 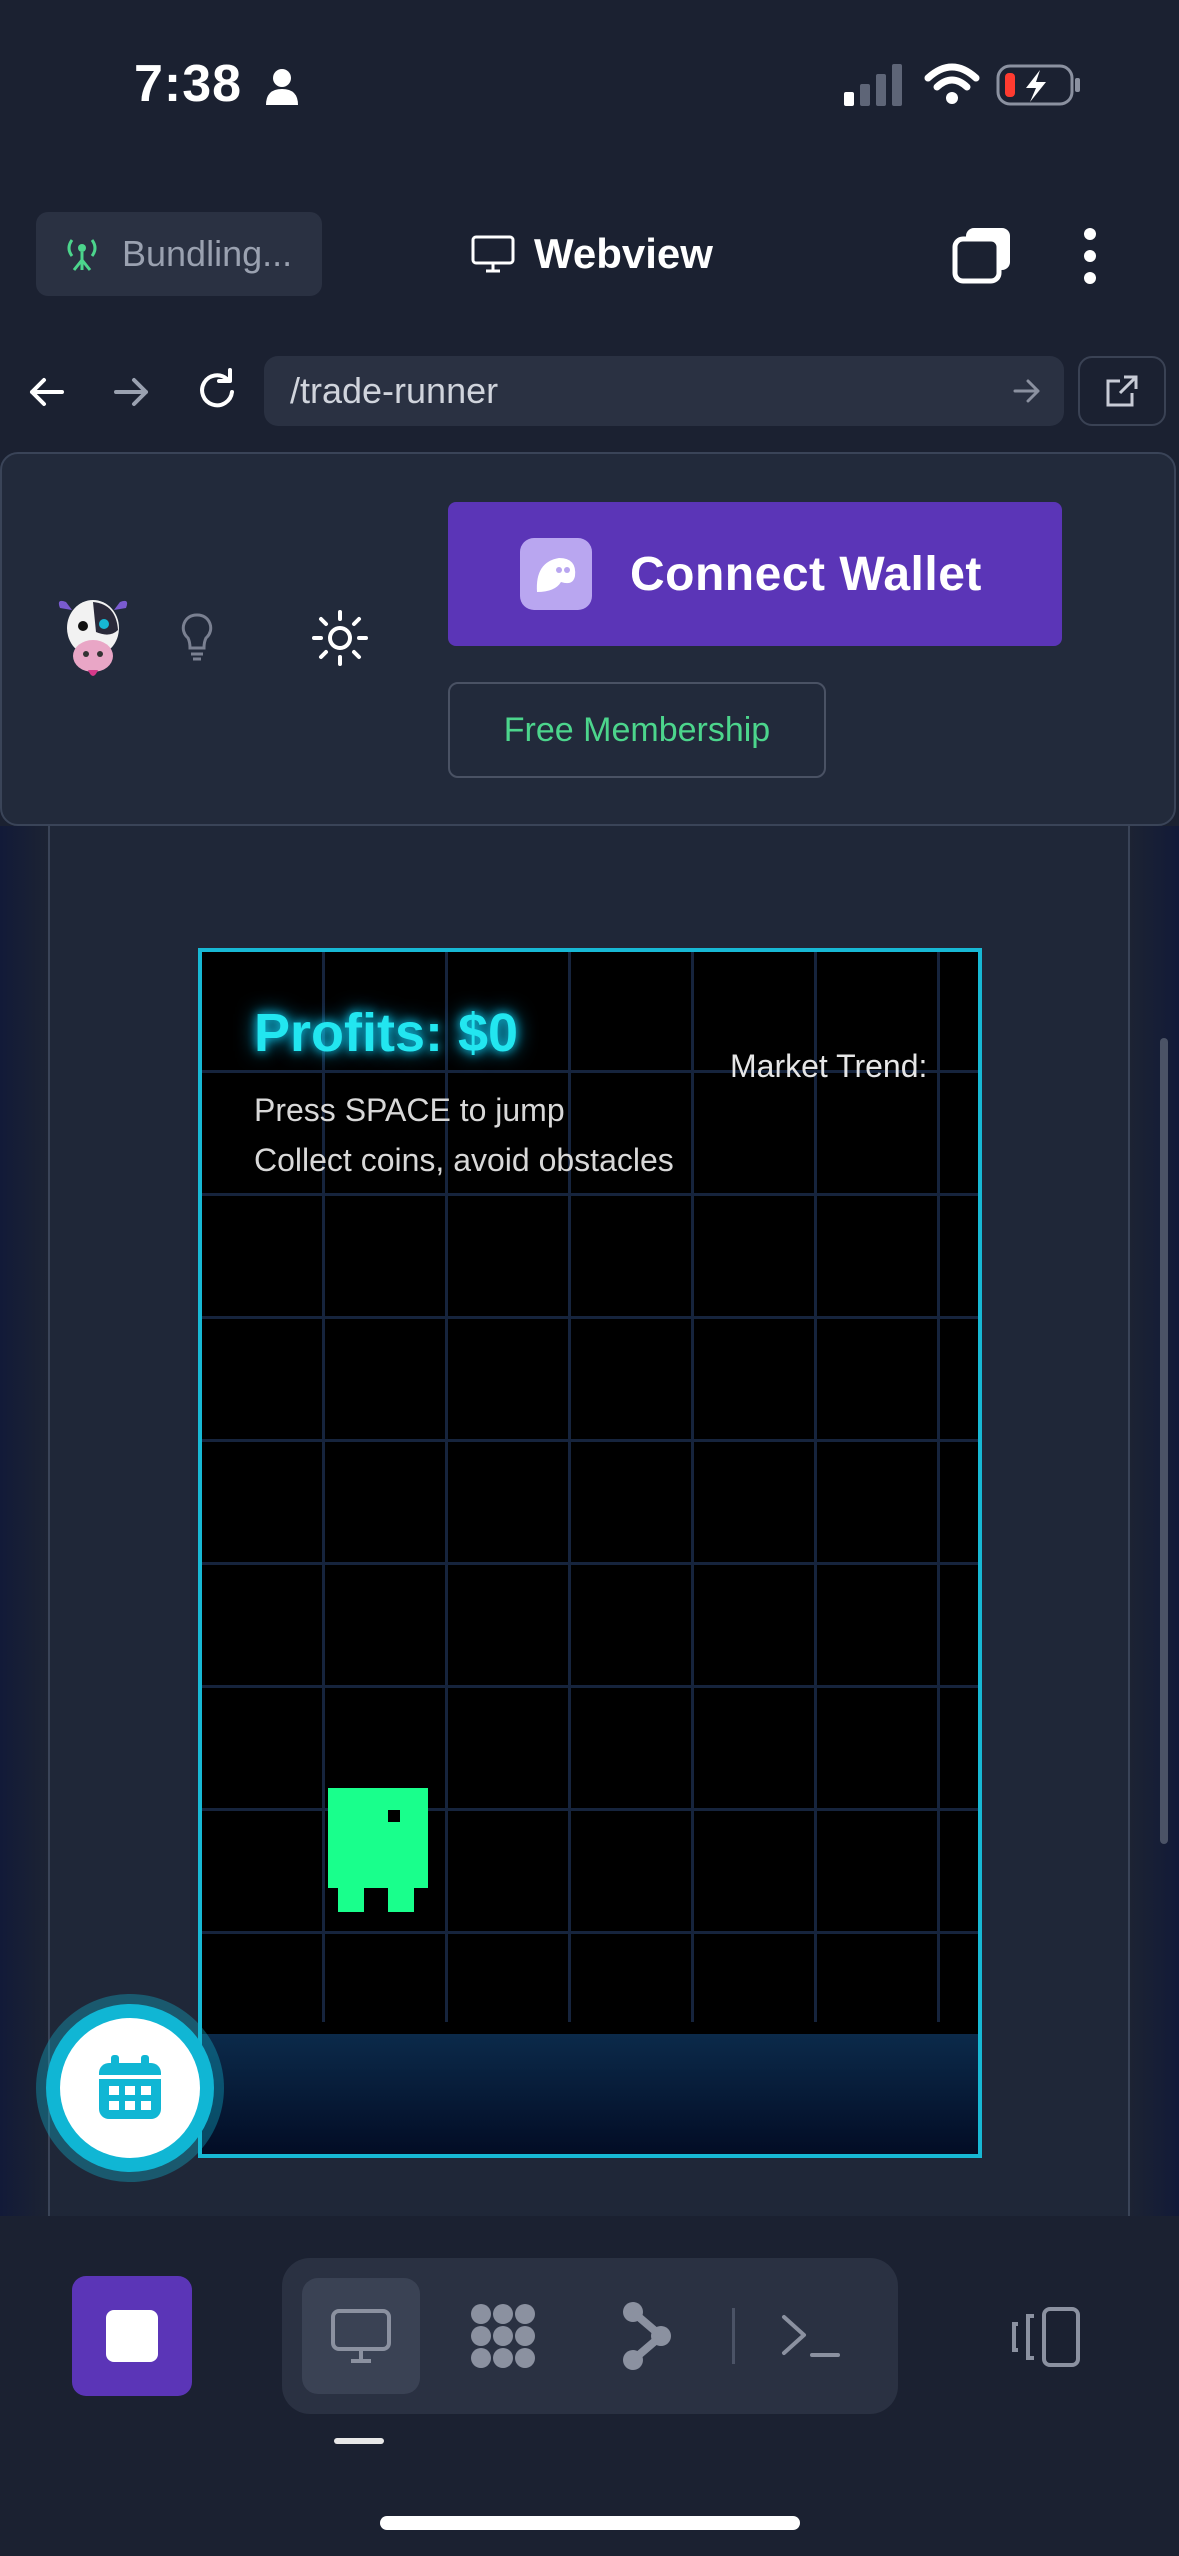 I want to click on game-floor, so click(x=590, y=2094).